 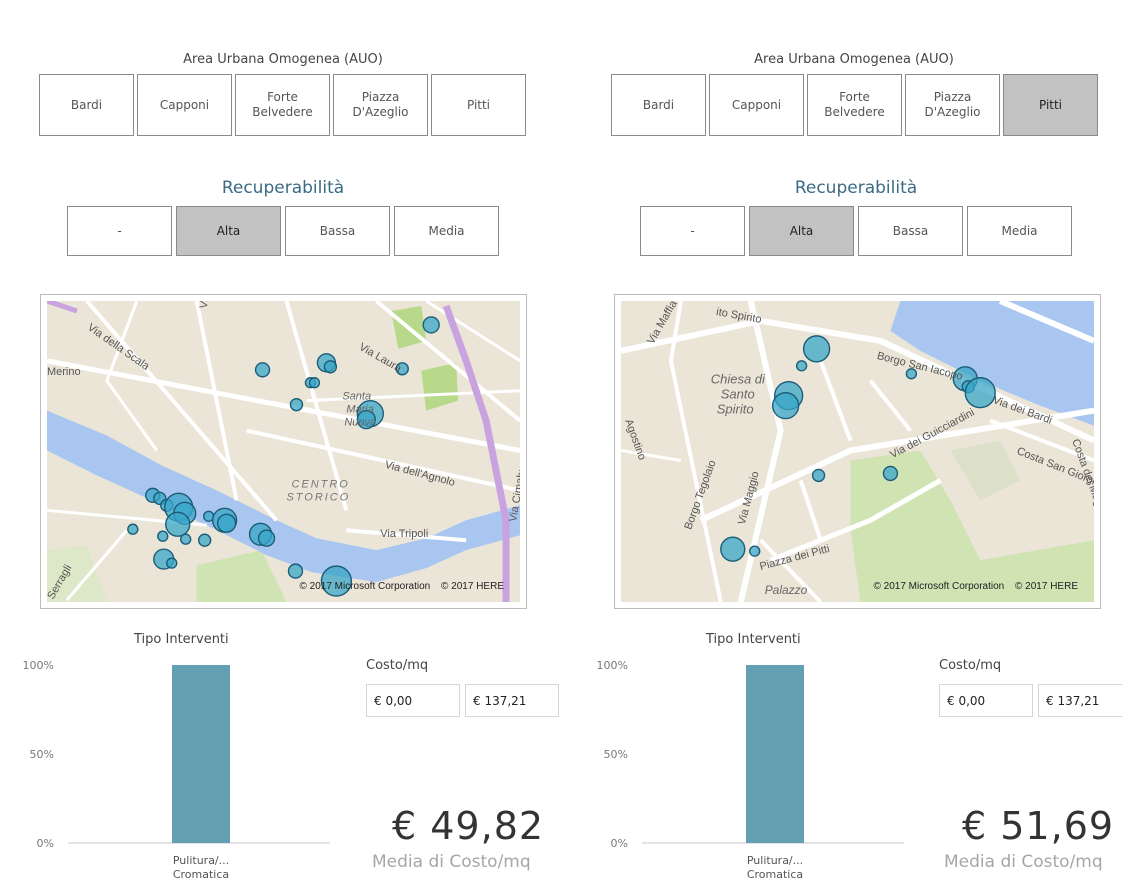 I want to click on map-label: Spirito, so click(x=735, y=409).